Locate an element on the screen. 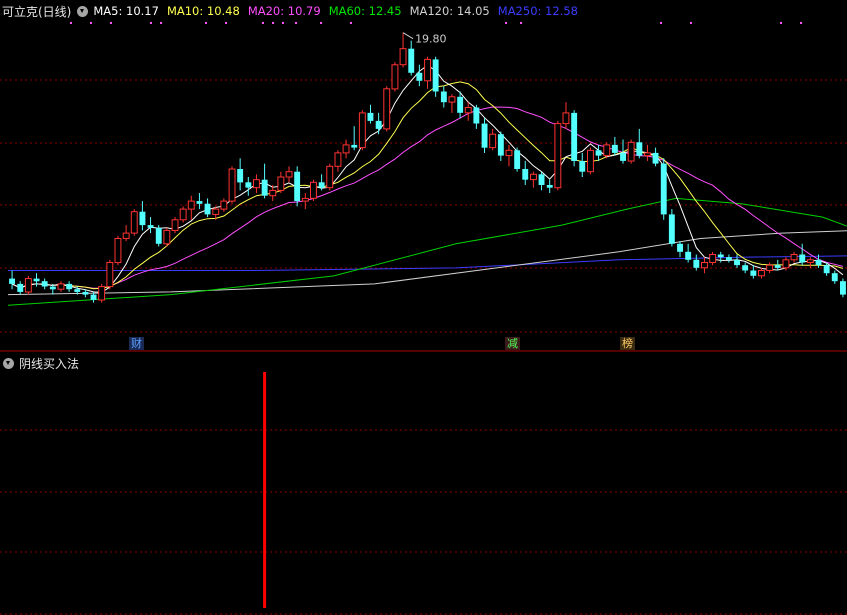 This screenshot has height=615, width=847. badge-jiancheng: 减 is located at coordinates (512, 343).